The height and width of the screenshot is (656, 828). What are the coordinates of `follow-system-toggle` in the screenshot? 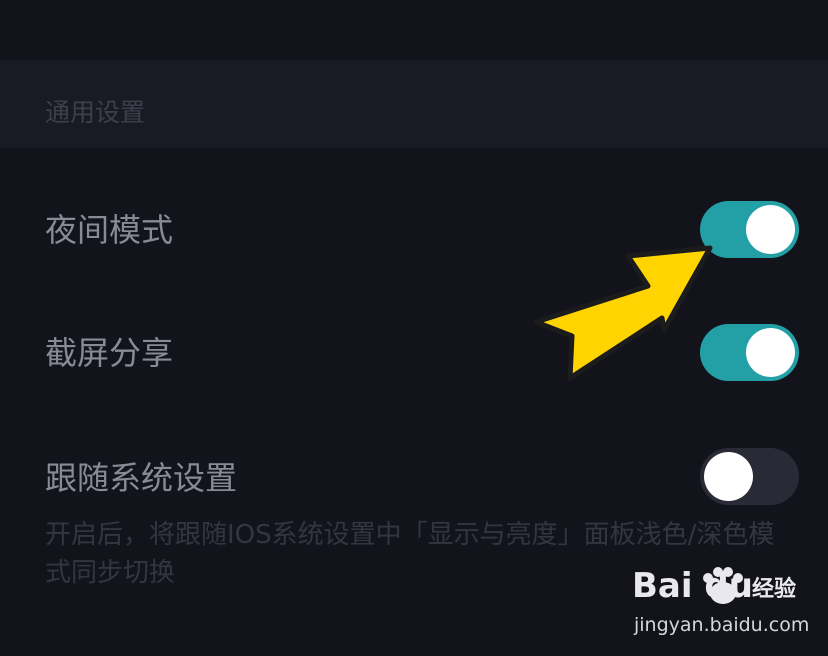 It's located at (749, 476).